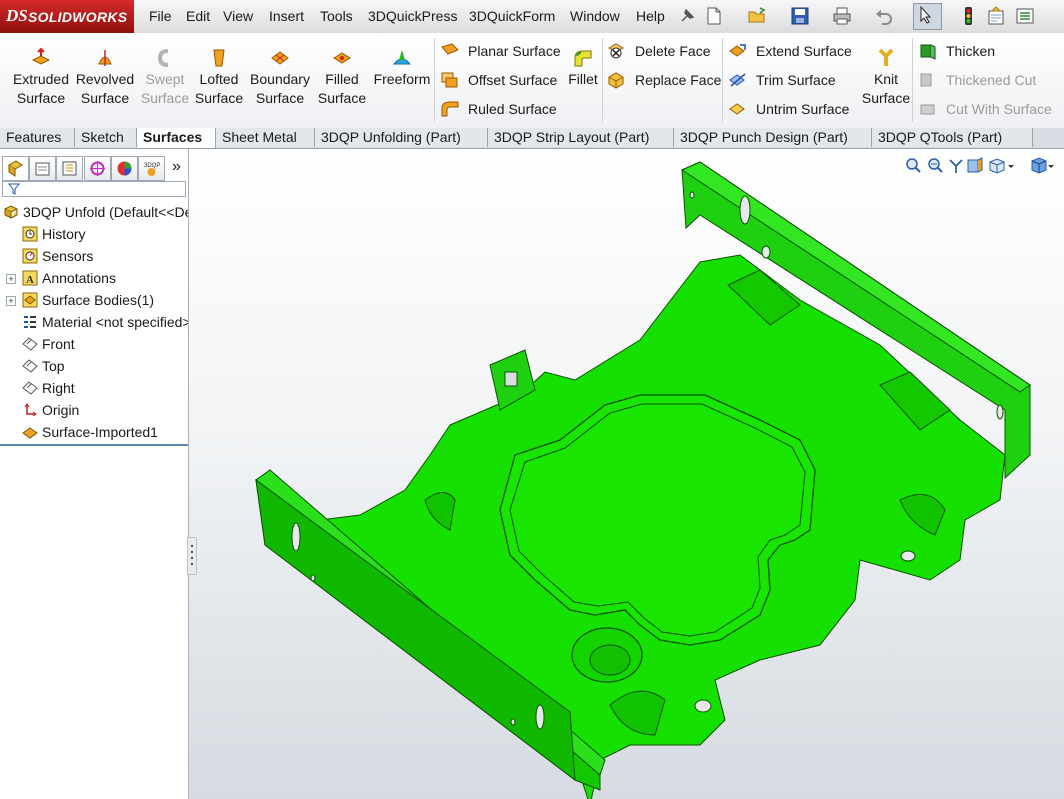 This screenshot has width=1064, height=799. What do you see at coordinates (58, 388) in the screenshot?
I see `tree-item-label: Right` at bounding box center [58, 388].